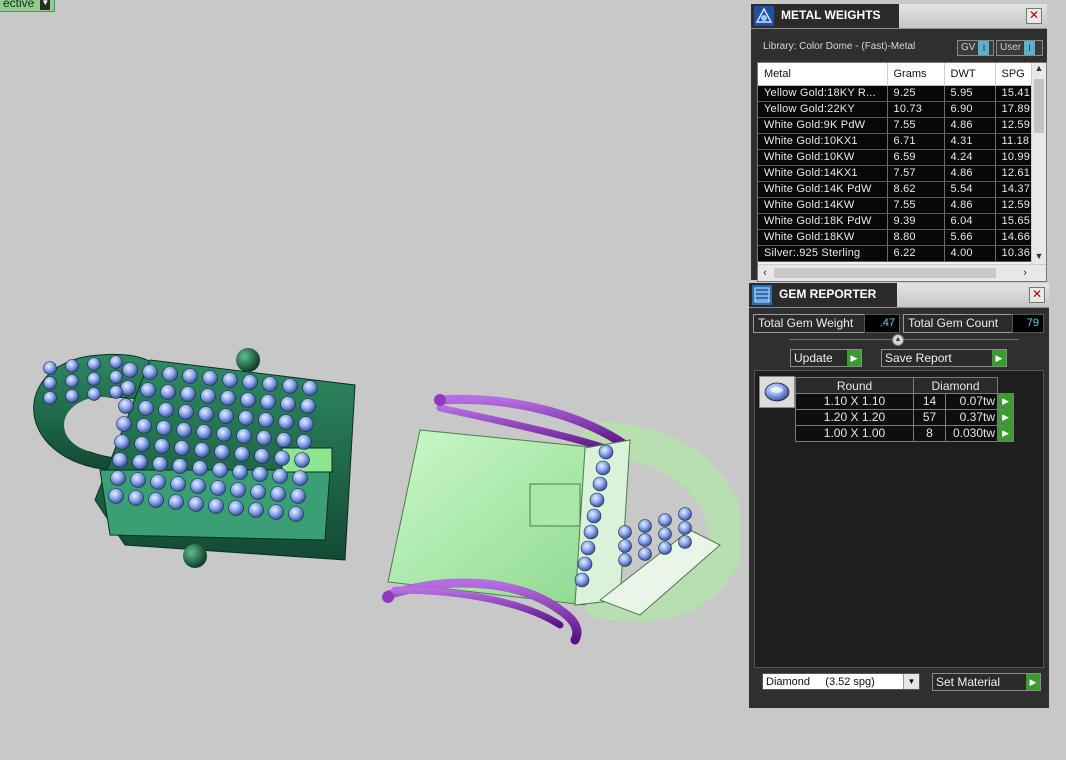  I want to click on table-row: White Gold:14K PdW 8.62 5.54 14.37, so click(897, 189).